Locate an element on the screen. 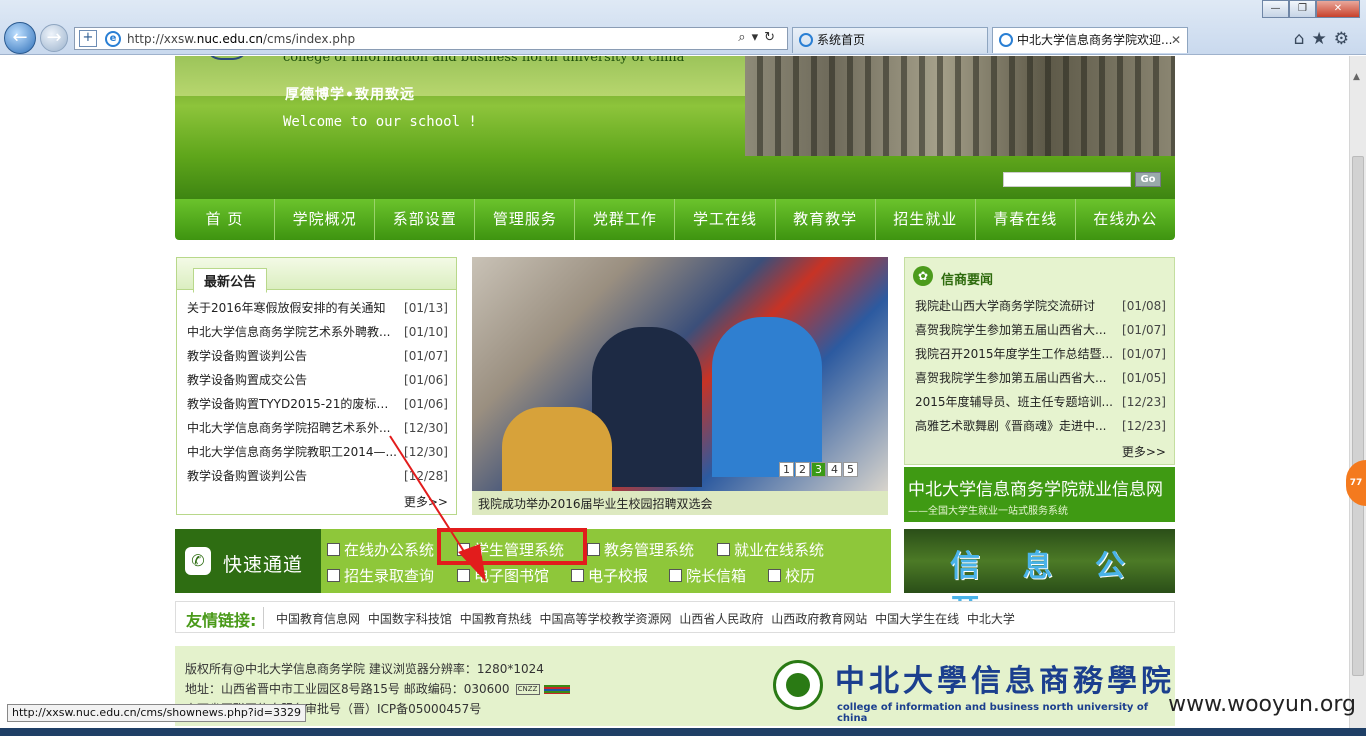 The width and height of the screenshot is (1366, 736). nav-item-departments: 系部设置 is located at coordinates (425, 219).